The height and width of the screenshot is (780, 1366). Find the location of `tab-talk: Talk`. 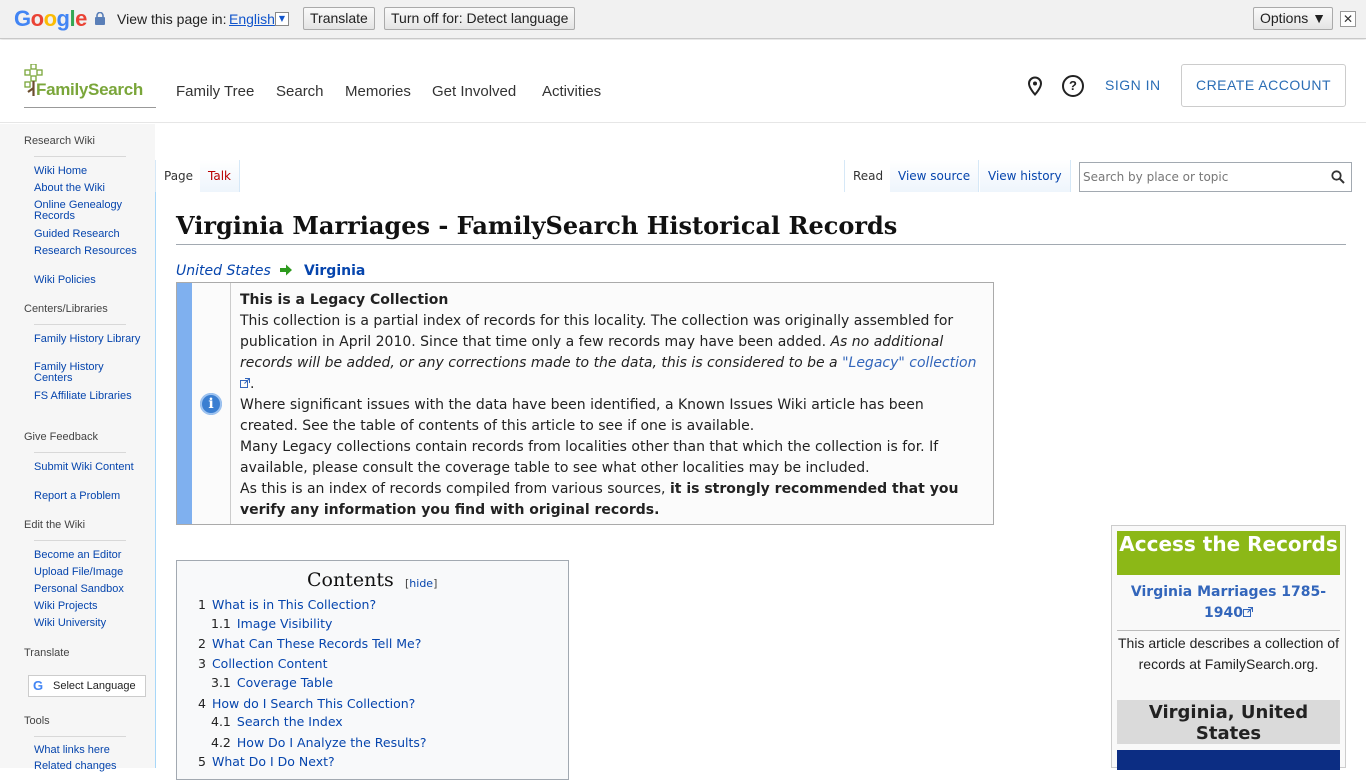

tab-talk: Talk is located at coordinates (220, 176).